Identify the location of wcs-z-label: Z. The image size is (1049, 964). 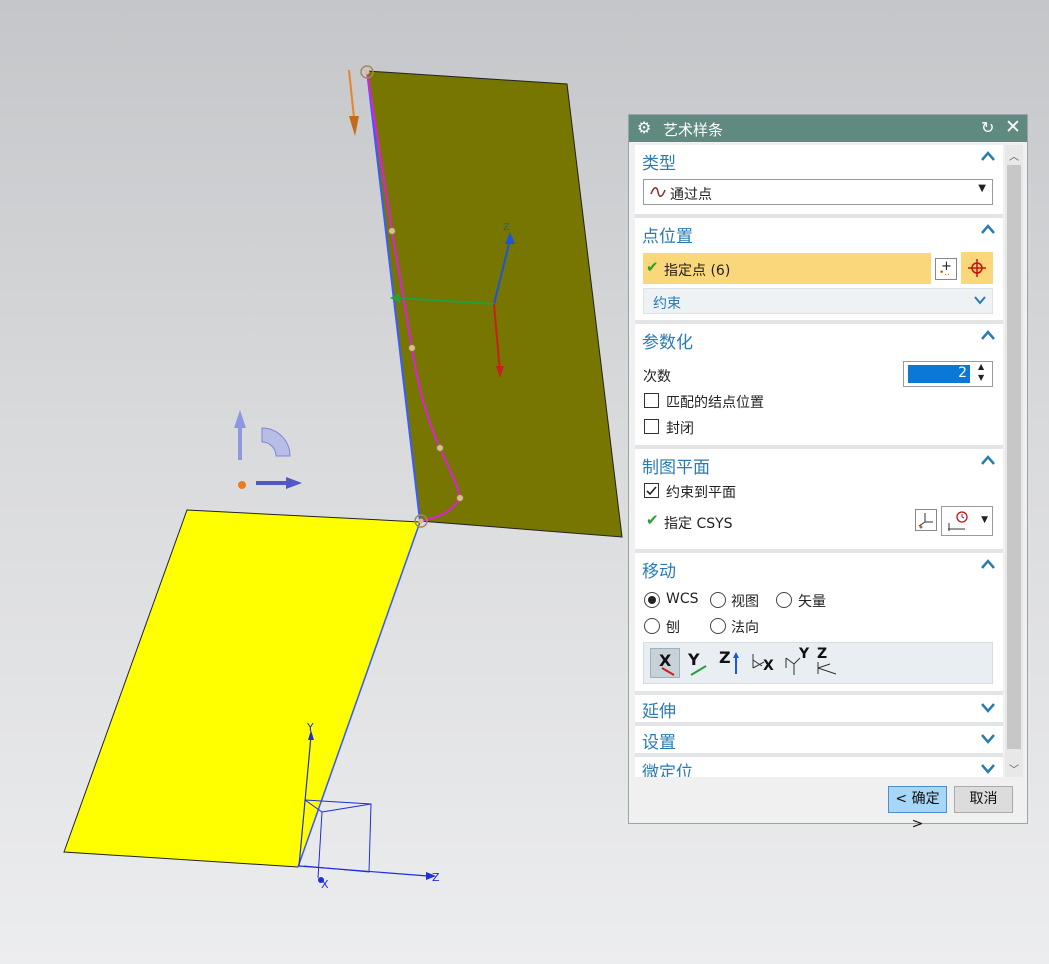
(506, 227).